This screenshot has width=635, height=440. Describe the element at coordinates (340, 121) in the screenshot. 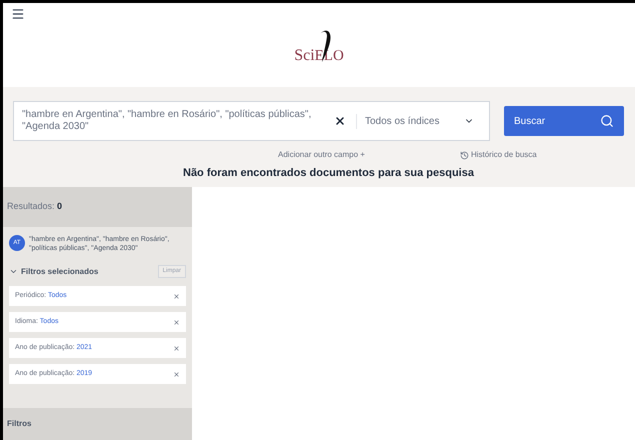

I see `clear-icon` at that location.